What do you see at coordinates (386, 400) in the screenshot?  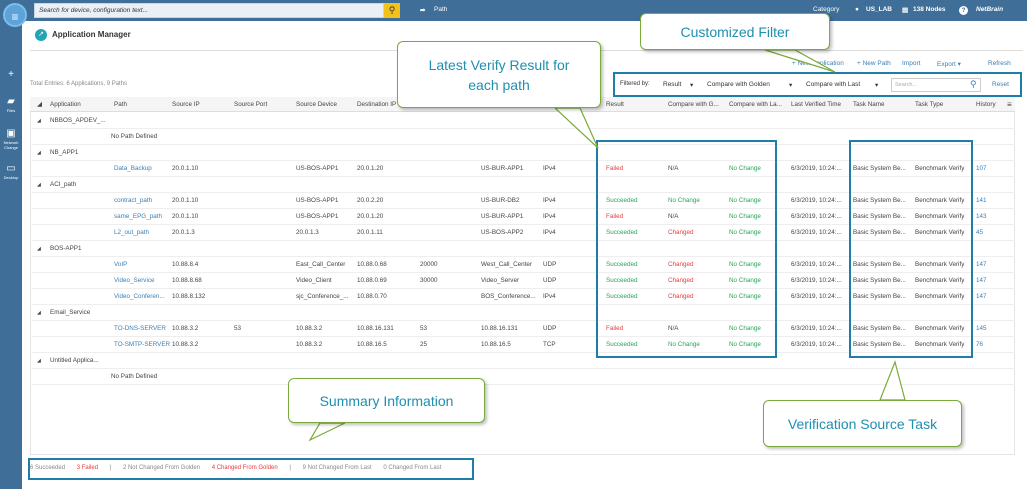 I see `callout-summary-information: Summary Information` at bounding box center [386, 400].